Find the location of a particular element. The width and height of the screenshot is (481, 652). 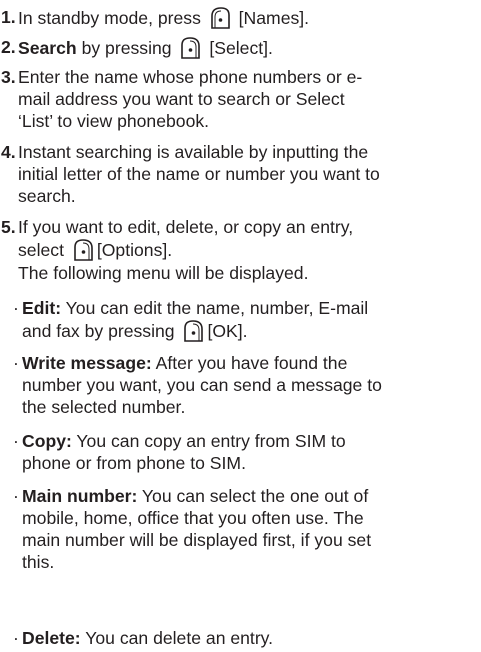

step-text: by pressing is located at coordinates (126, 48).